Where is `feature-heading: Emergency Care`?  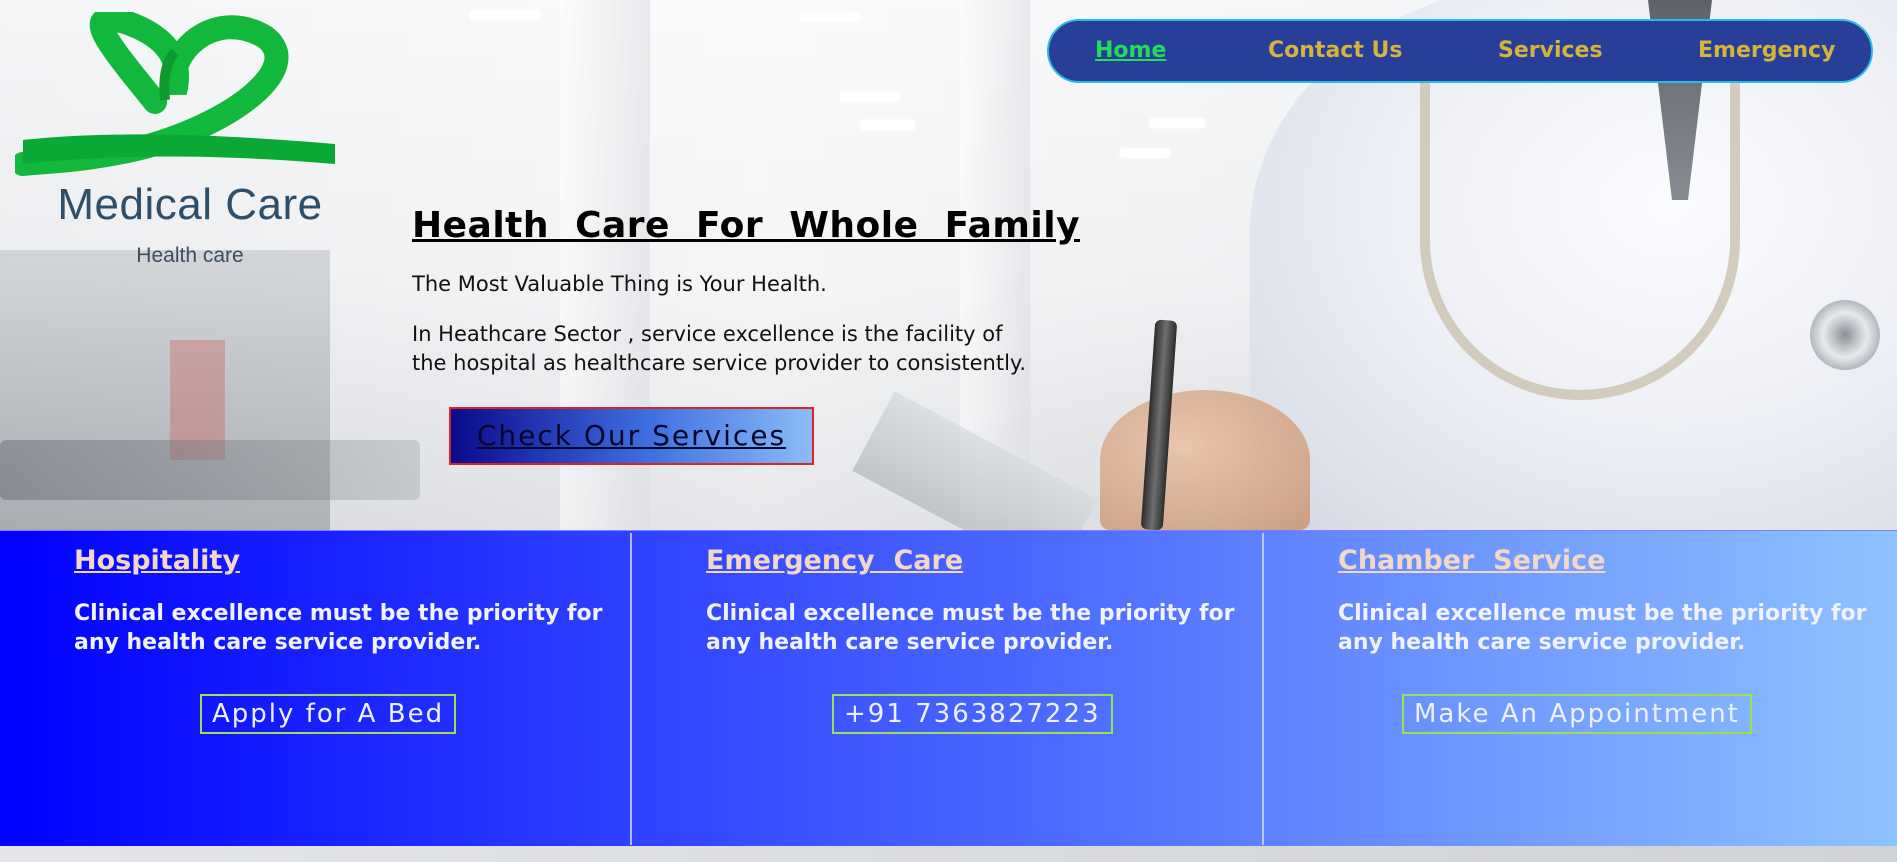 feature-heading: Emergency Care is located at coordinates (834, 560).